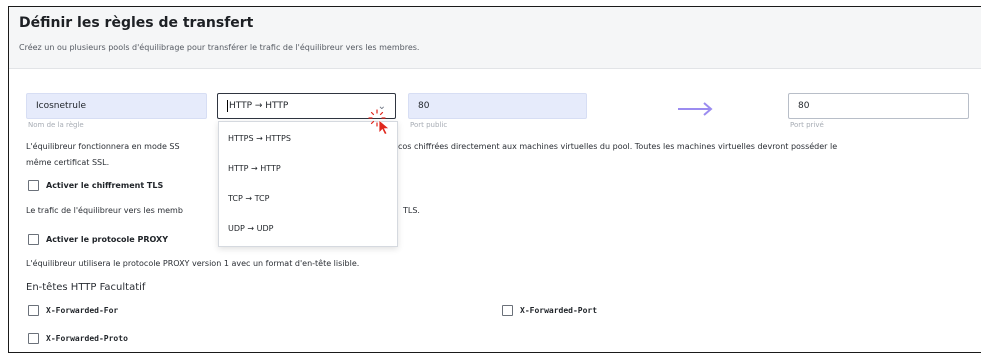  I want to click on public-port-input: 80, so click(497, 106).